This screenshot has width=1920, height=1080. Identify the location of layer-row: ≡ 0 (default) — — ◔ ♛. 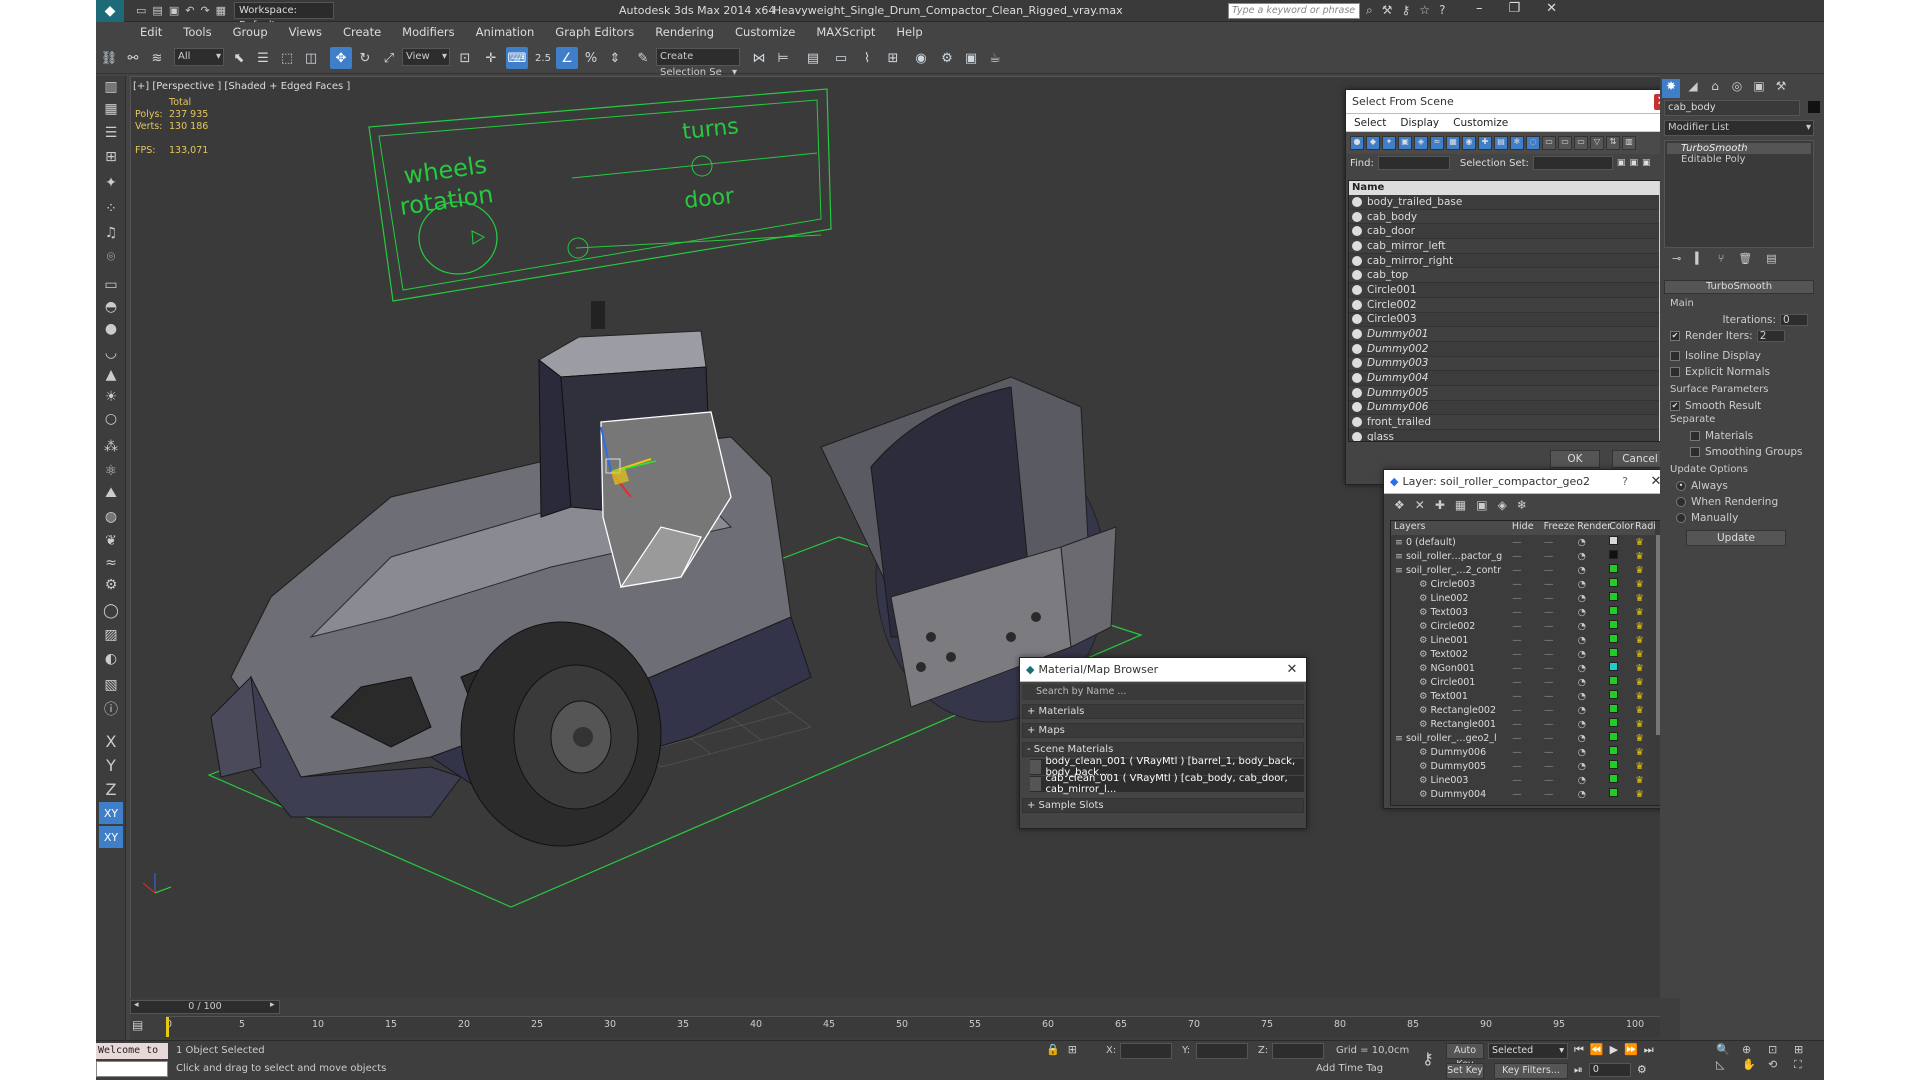
(1528, 542).